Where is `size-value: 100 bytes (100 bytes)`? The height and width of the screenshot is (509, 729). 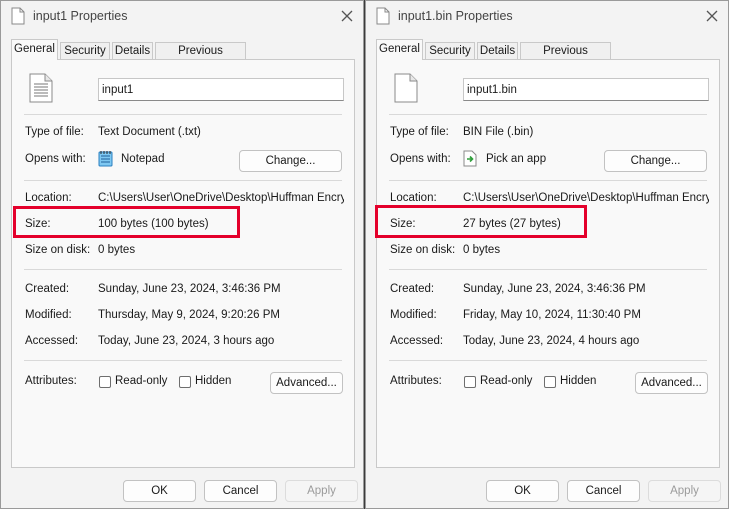 size-value: 100 bytes (100 bytes) is located at coordinates (153, 224).